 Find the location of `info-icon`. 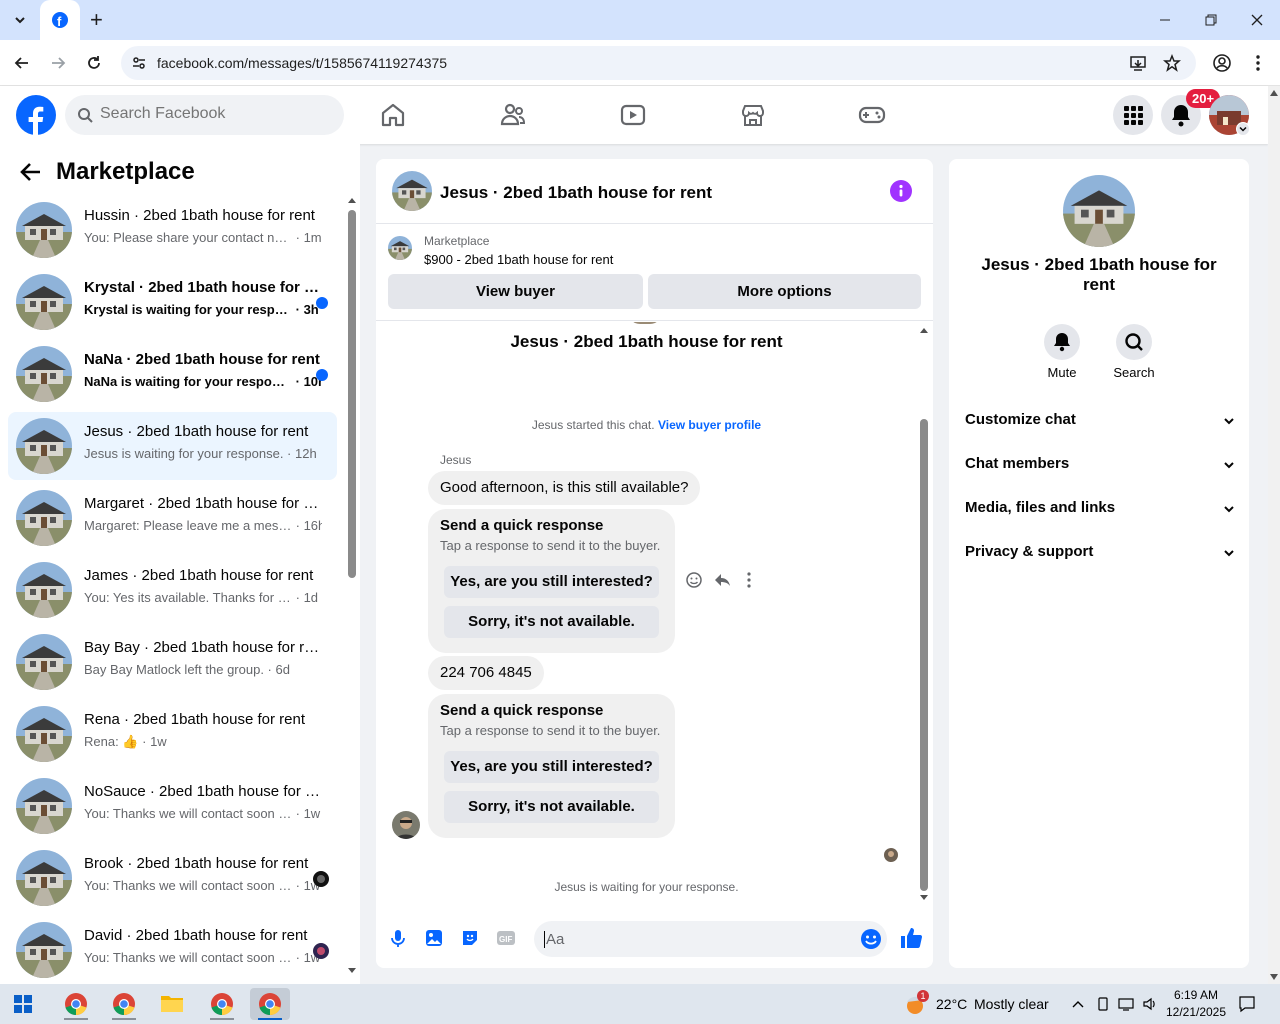

info-icon is located at coordinates (901, 191).